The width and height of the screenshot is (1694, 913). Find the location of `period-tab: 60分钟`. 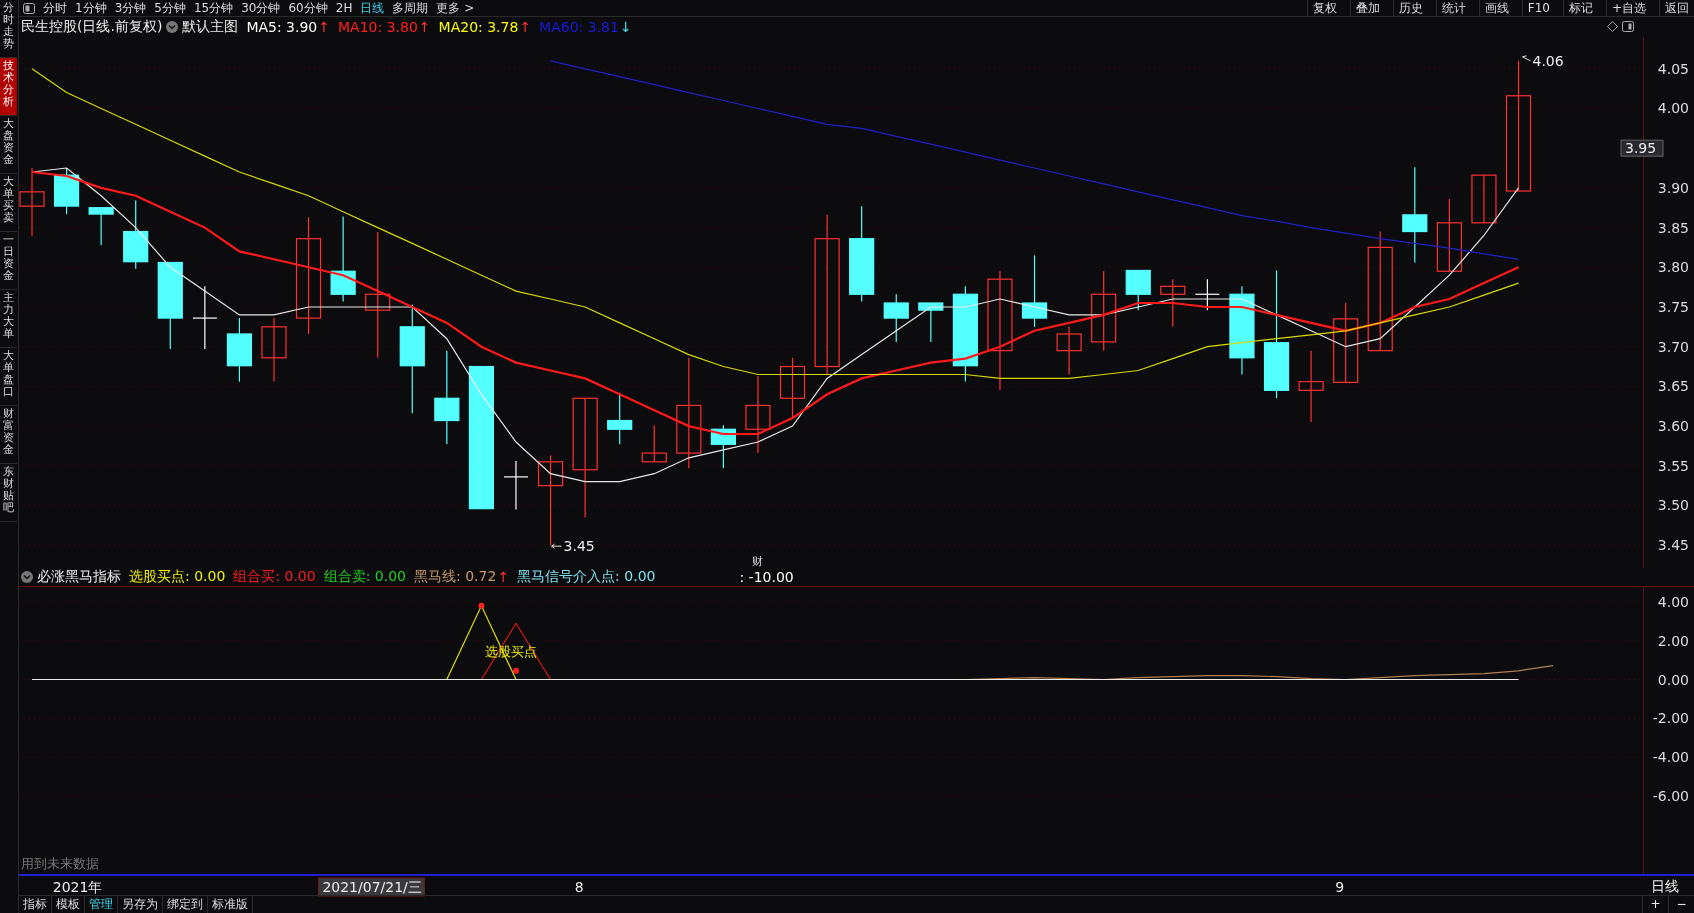

period-tab: 60分钟 is located at coordinates (308, 8).